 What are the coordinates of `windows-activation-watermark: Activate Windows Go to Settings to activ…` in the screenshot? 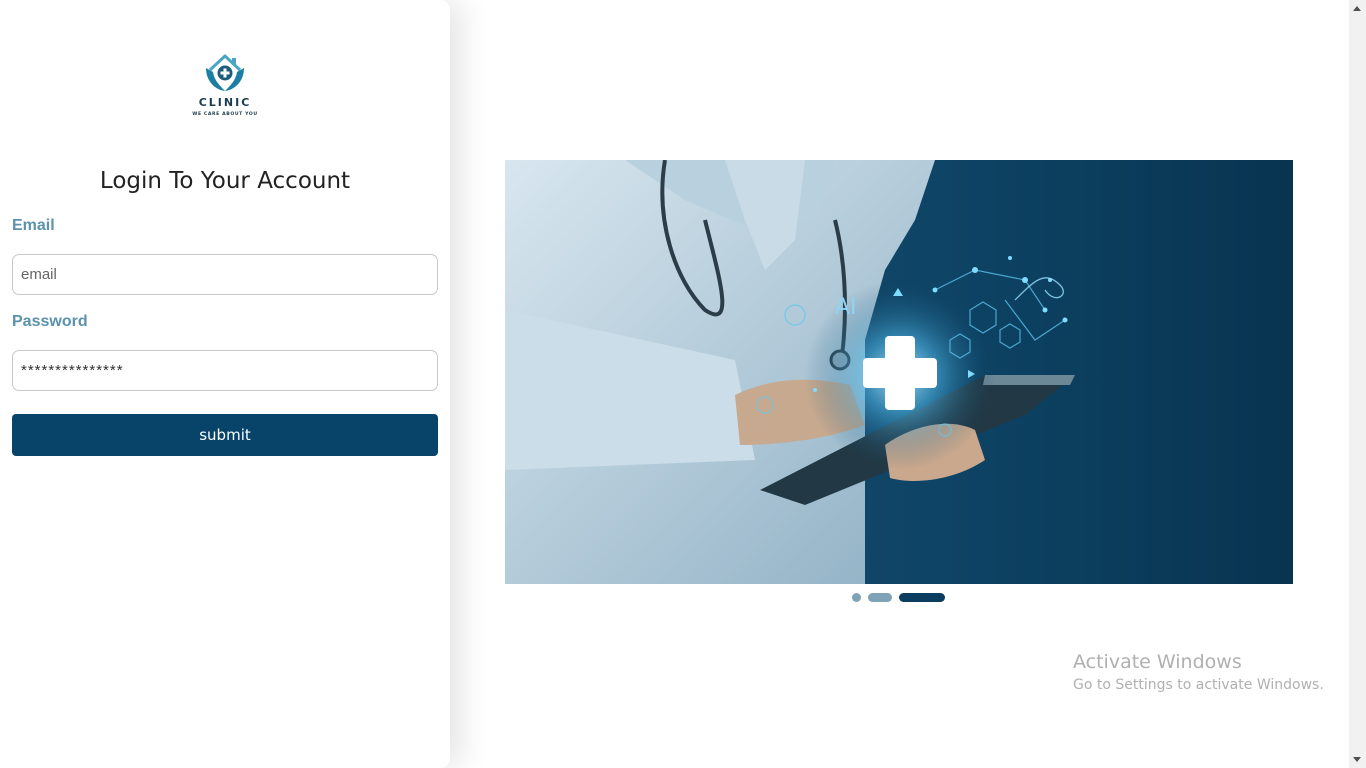 It's located at (1198, 672).